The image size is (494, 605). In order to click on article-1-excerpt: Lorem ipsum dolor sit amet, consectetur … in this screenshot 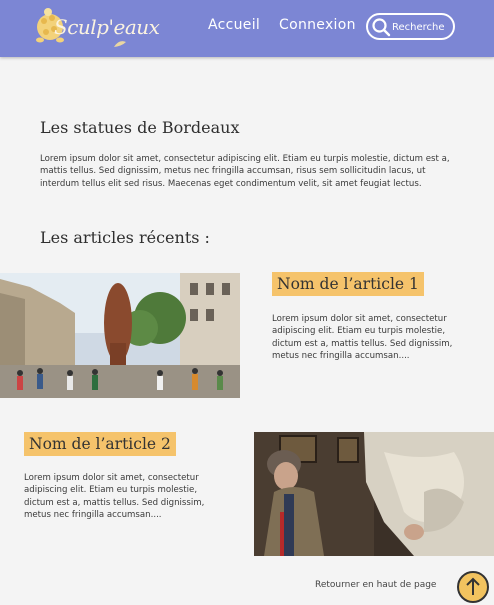, I will do `click(362, 337)`.